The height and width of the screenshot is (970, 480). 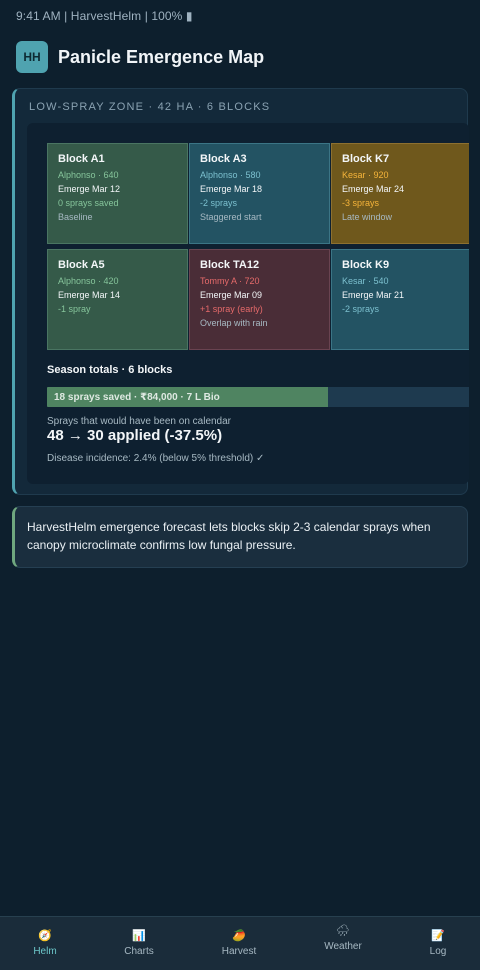 What do you see at coordinates (45, 951) in the screenshot?
I see `nav-label: Helm` at bounding box center [45, 951].